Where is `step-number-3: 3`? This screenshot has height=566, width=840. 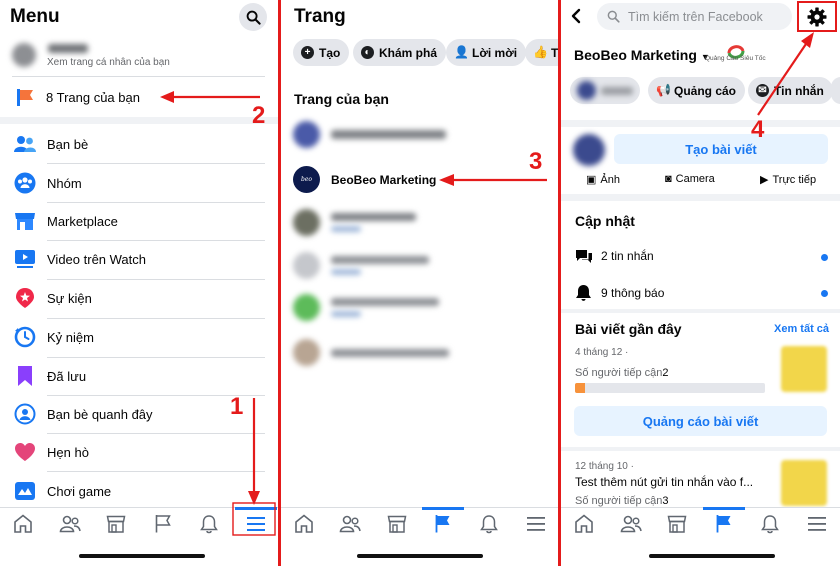 step-number-3: 3 is located at coordinates (536, 161).